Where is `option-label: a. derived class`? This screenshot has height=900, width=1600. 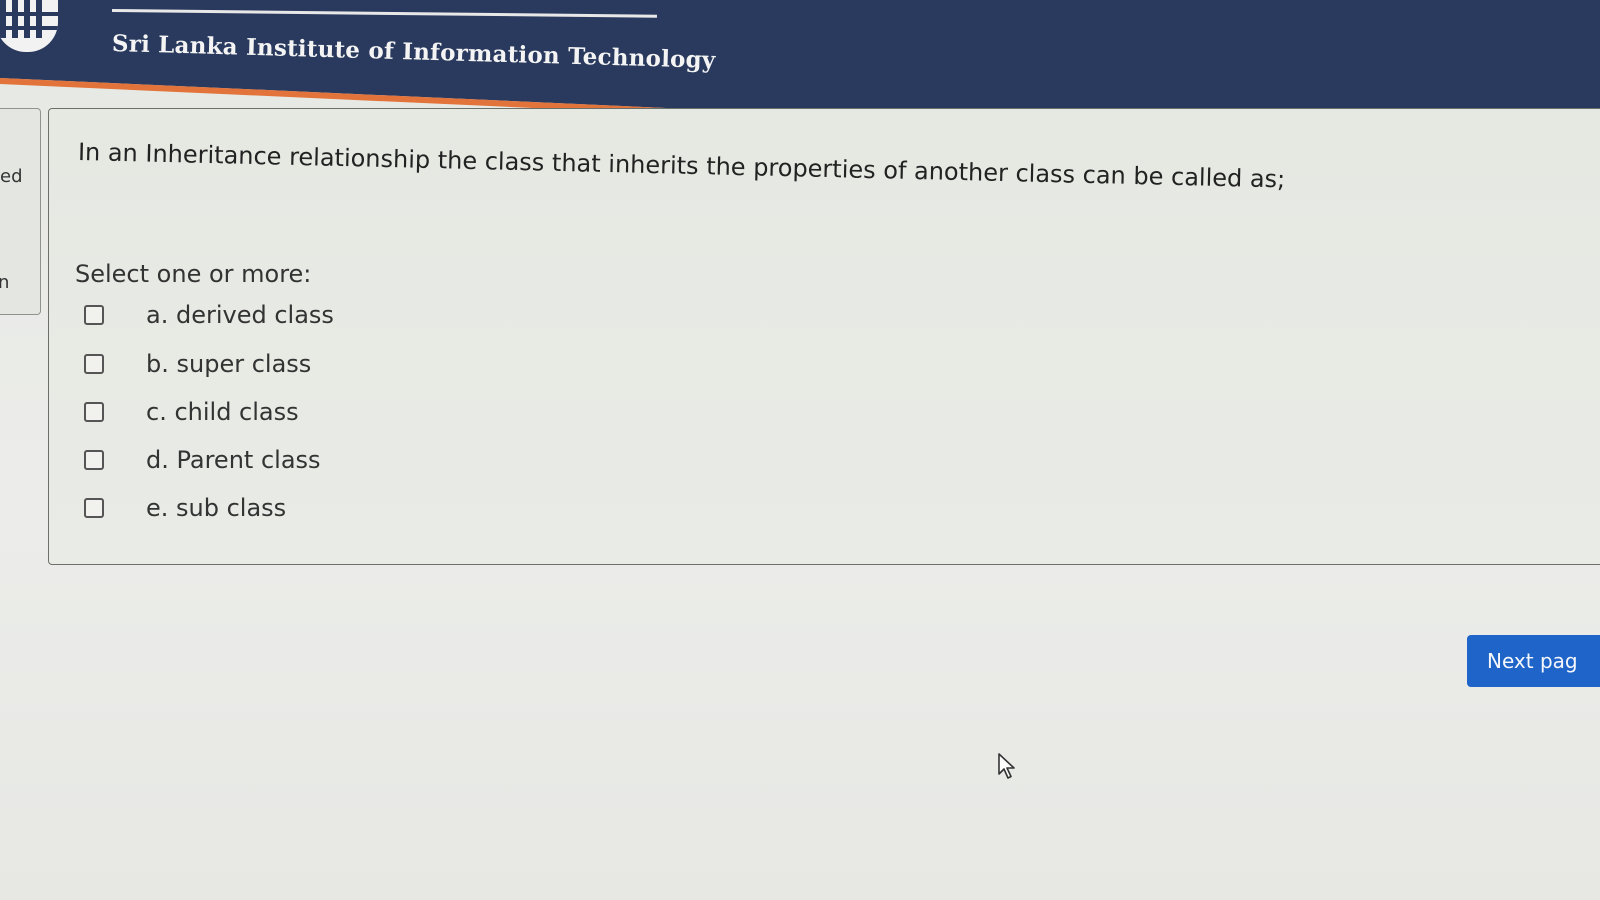 option-label: a. derived class is located at coordinates (240, 315).